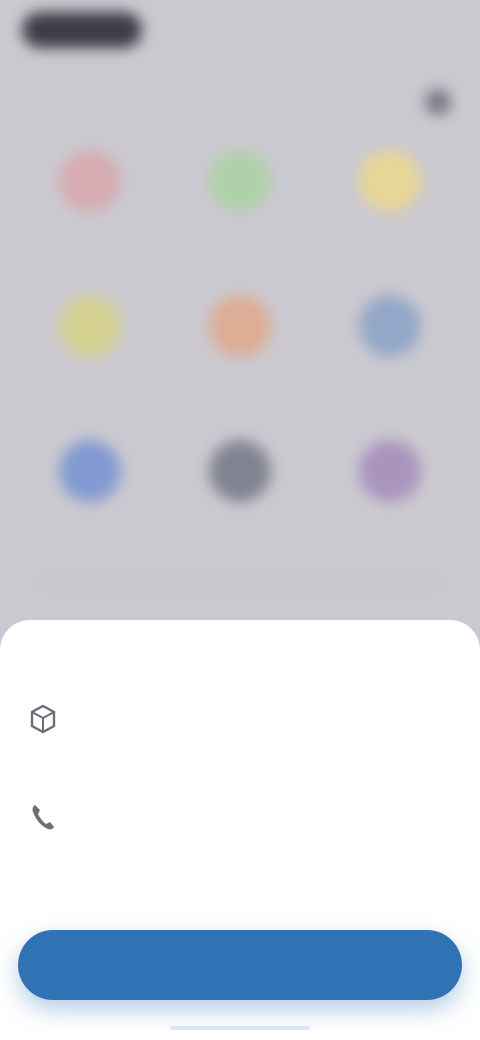 The width and height of the screenshot is (480, 1040). What do you see at coordinates (438, 102) in the screenshot?
I see `more-icon` at bounding box center [438, 102].